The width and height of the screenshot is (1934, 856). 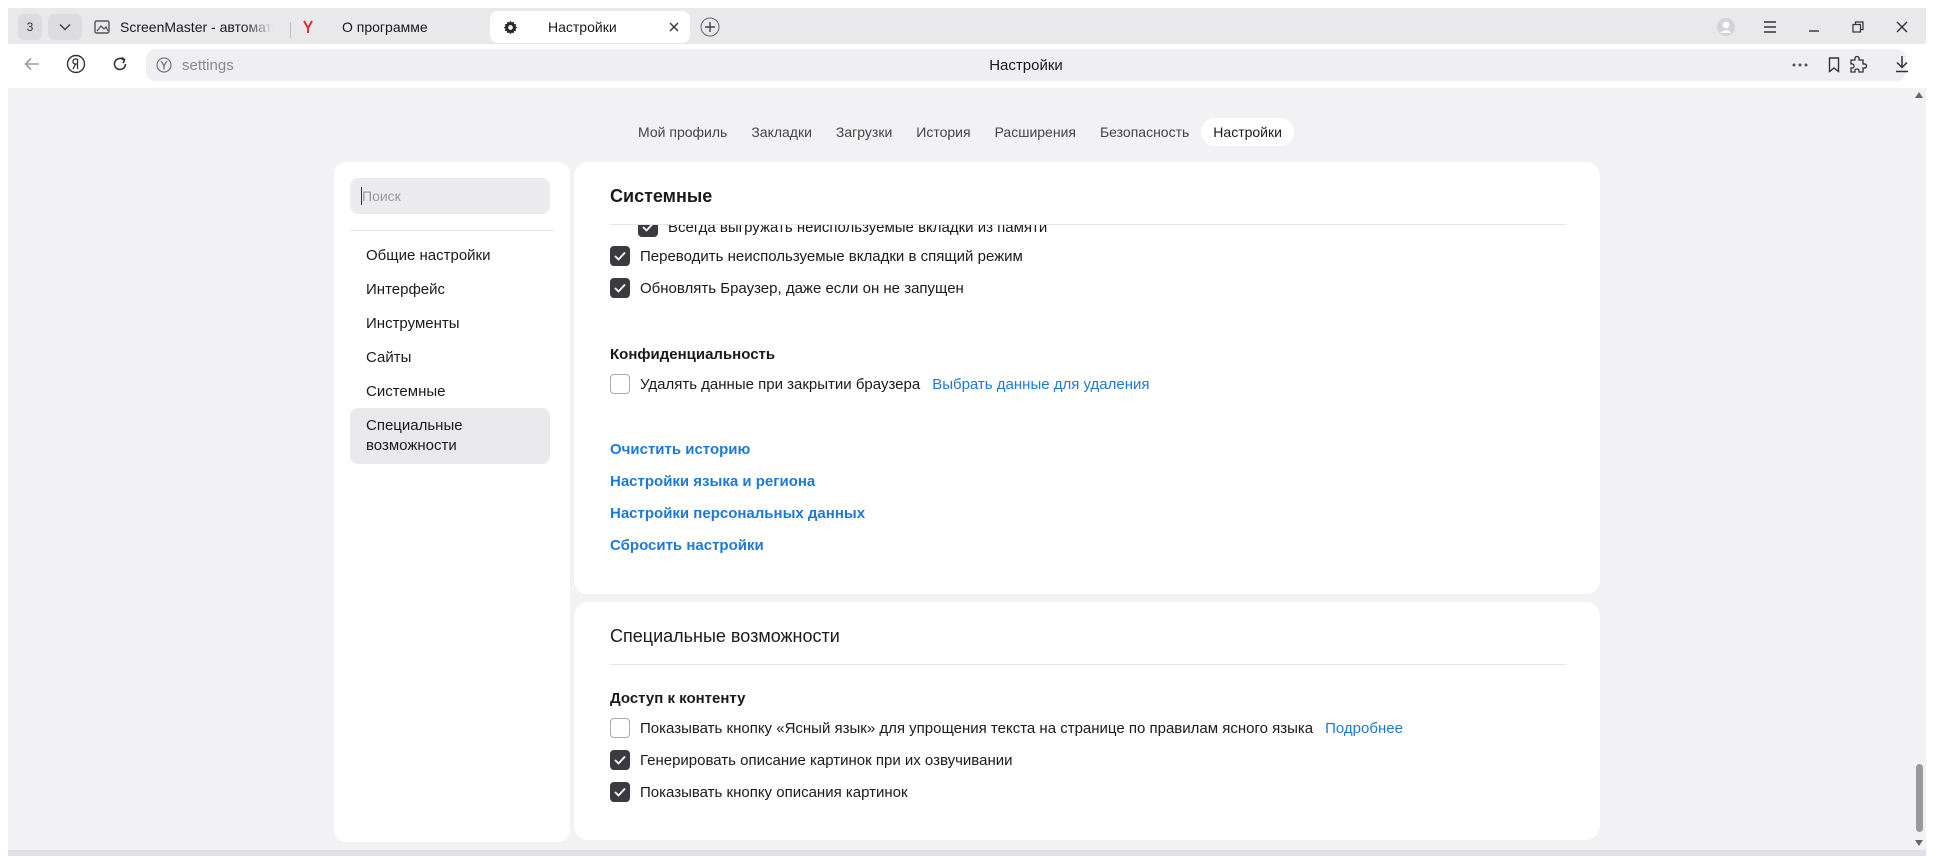 I want to click on sidebar-item-tools: Инструменты, so click(x=450, y=324).